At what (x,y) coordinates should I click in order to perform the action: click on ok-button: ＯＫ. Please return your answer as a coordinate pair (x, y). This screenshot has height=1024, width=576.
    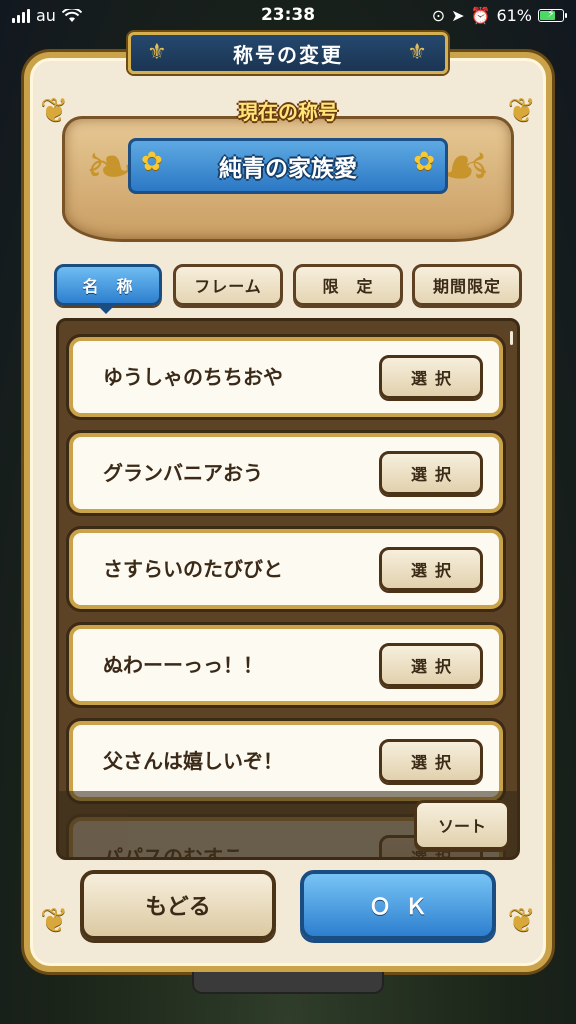
    Looking at the image, I should click on (398, 905).